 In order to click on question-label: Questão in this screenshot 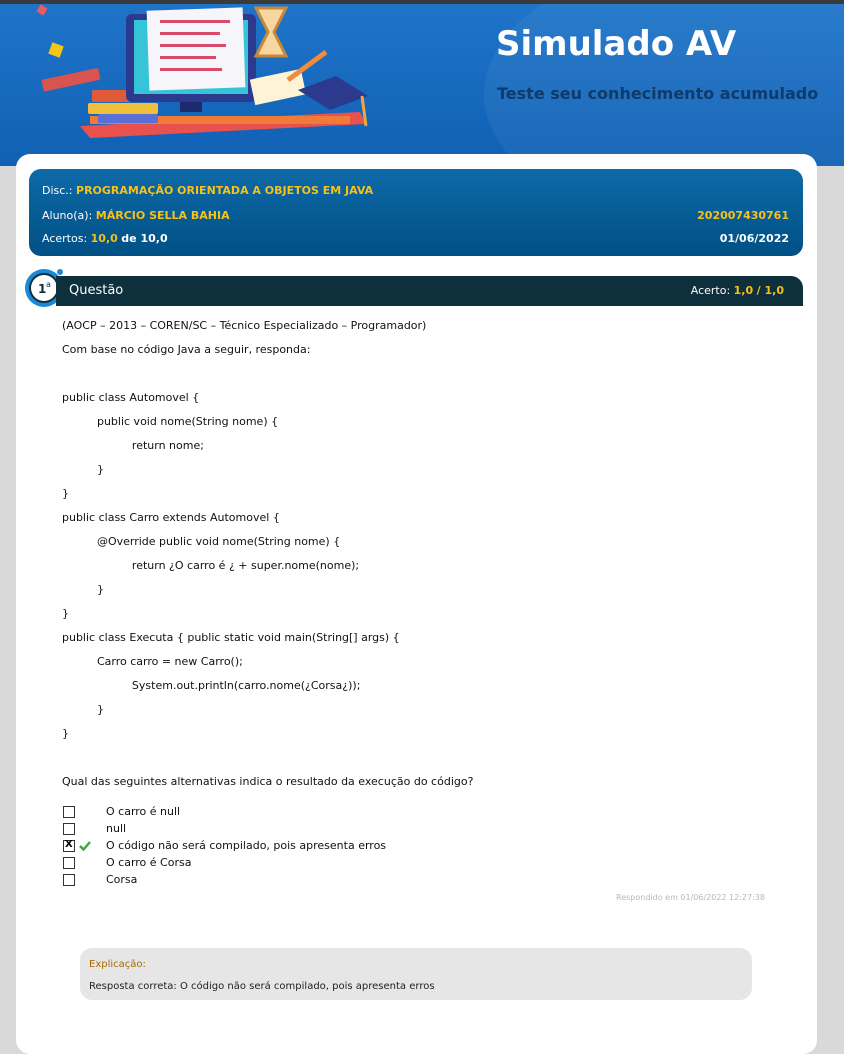, I will do `click(96, 290)`.